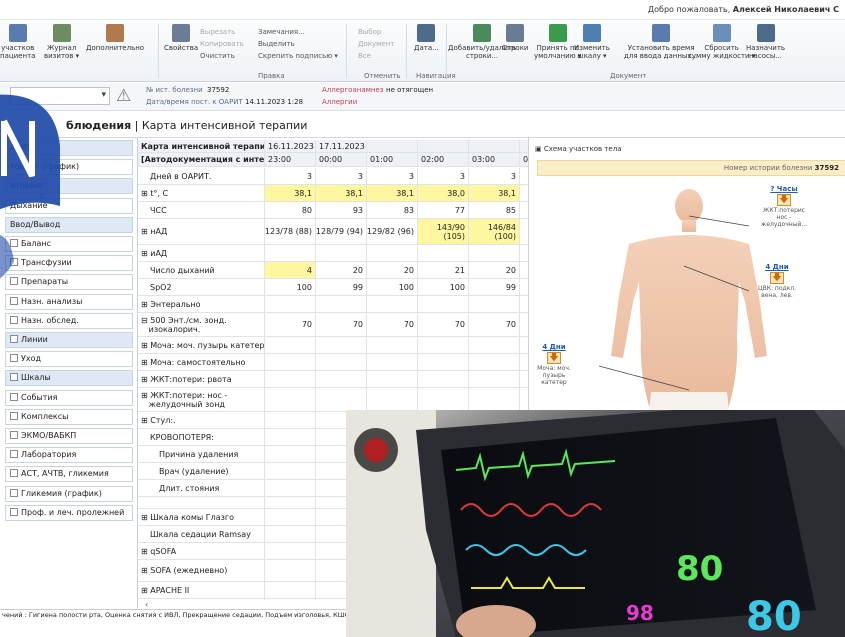 Image resolution: width=845 pixels, height=637 pixels. I want to click on nav-item-12: Шкалы, so click(69, 378).